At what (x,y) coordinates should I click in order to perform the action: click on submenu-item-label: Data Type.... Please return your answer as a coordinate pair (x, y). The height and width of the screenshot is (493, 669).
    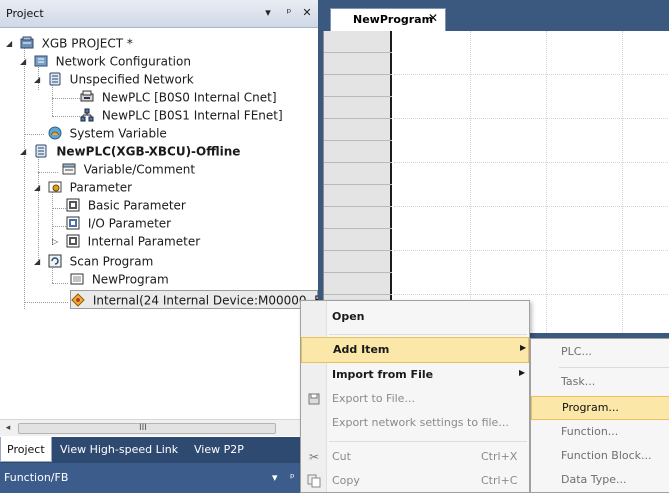
    Looking at the image, I should click on (594, 479).